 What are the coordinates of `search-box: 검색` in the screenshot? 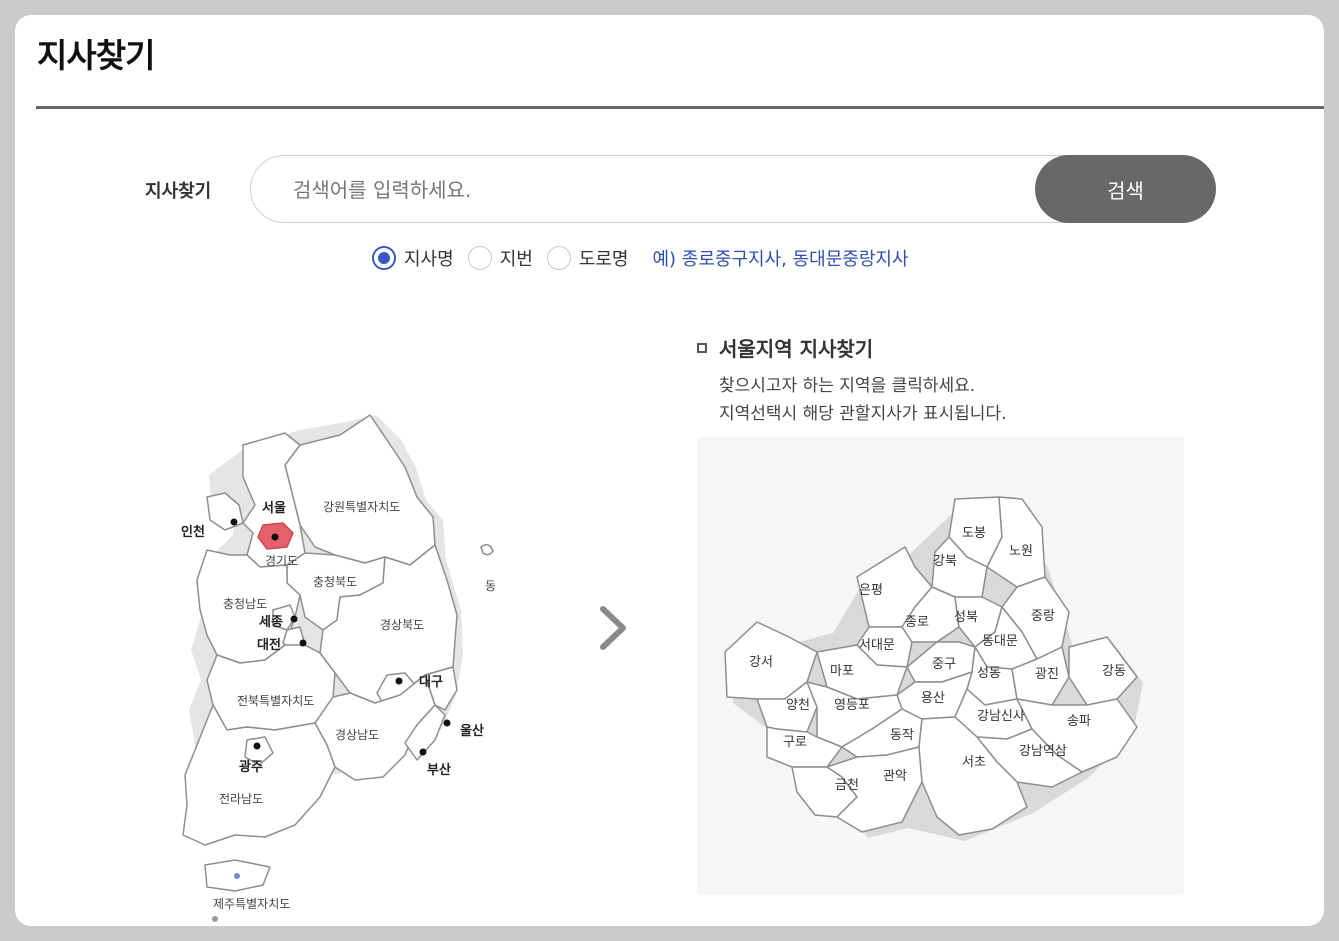 It's located at (733, 189).